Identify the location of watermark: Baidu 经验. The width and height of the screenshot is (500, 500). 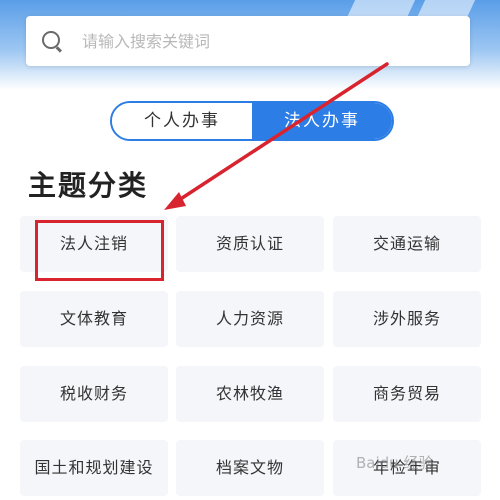
(395, 463).